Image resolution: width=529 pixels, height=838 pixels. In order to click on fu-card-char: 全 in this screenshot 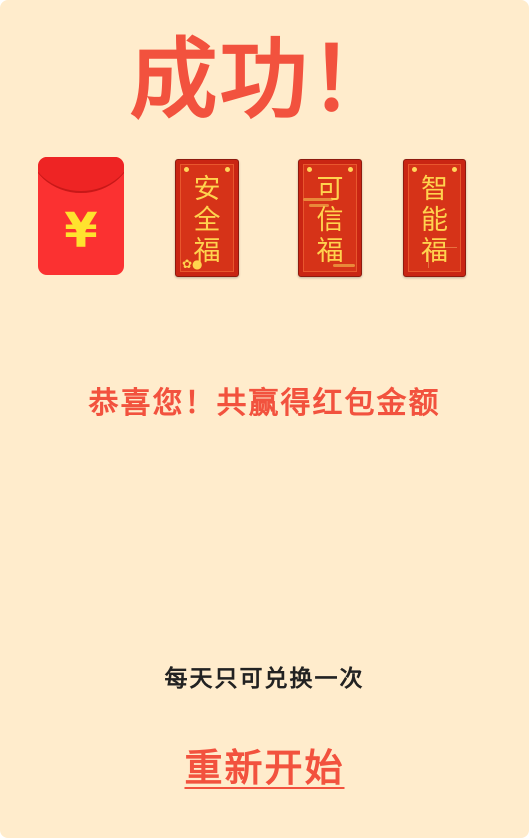, I will do `click(207, 220)`.